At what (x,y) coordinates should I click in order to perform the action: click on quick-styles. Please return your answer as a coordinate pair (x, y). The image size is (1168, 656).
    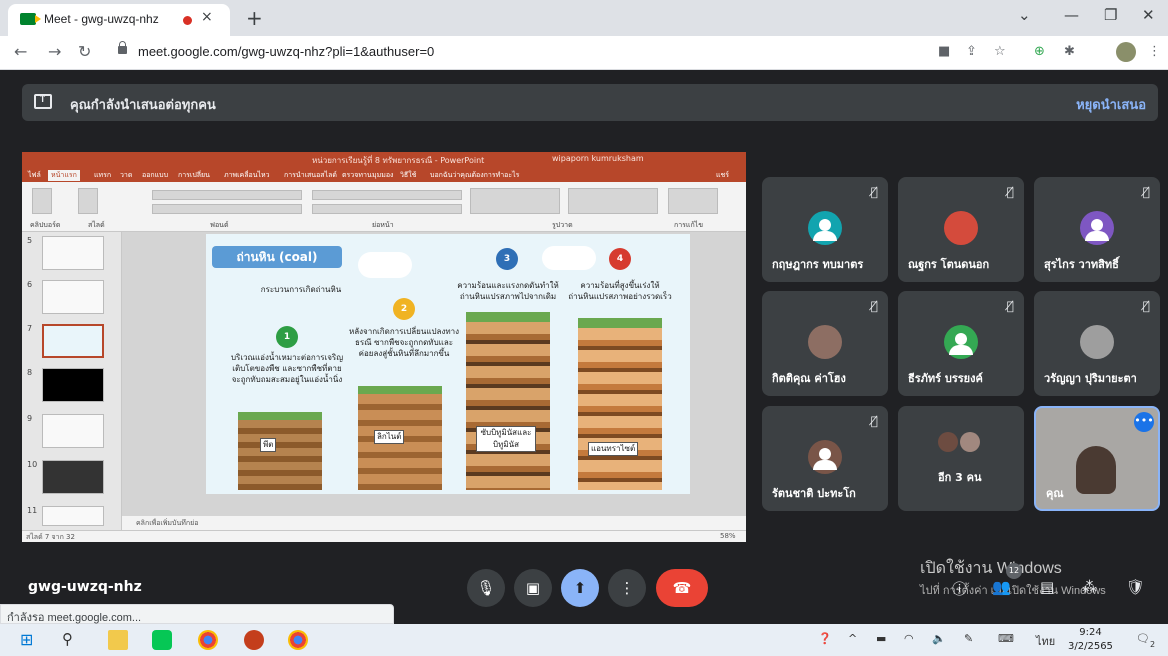
    Looking at the image, I should click on (613, 201).